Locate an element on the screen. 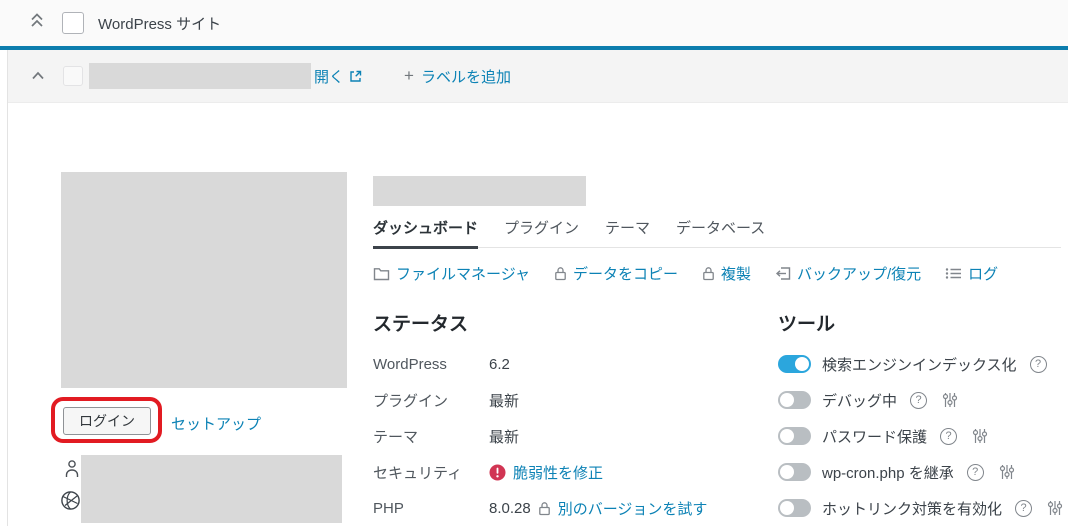 The width and height of the screenshot is (1068, 526). tool-row-search-indexing: 検索エンジンインデックス化 is located at coordinates (923, 364).